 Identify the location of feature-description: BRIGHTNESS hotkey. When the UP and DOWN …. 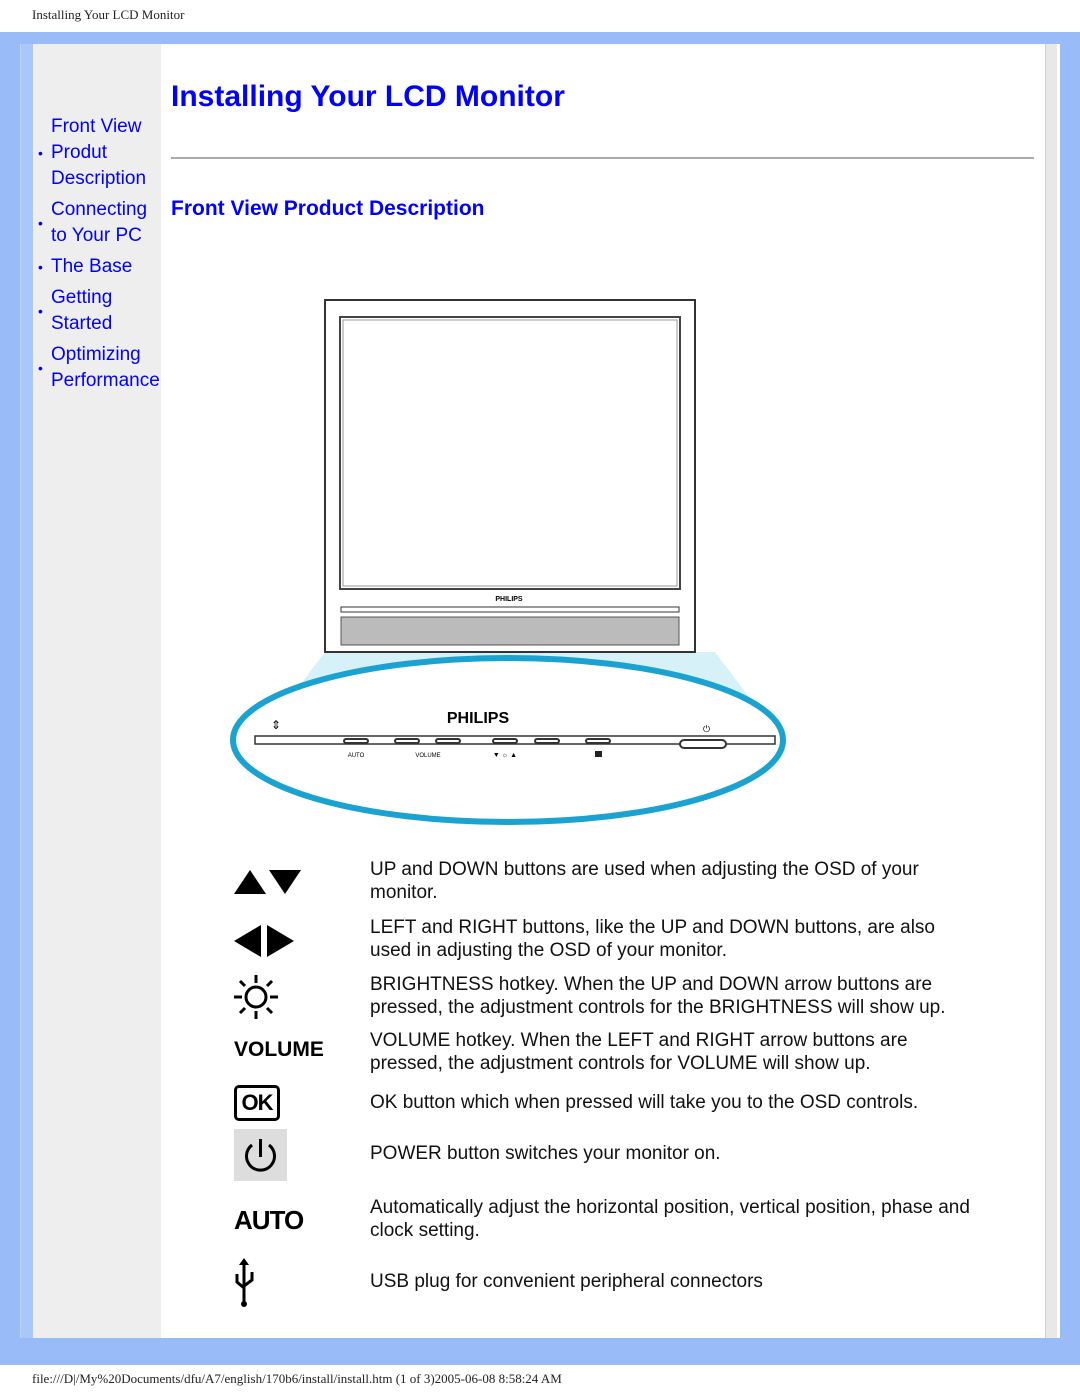
(658, 996).